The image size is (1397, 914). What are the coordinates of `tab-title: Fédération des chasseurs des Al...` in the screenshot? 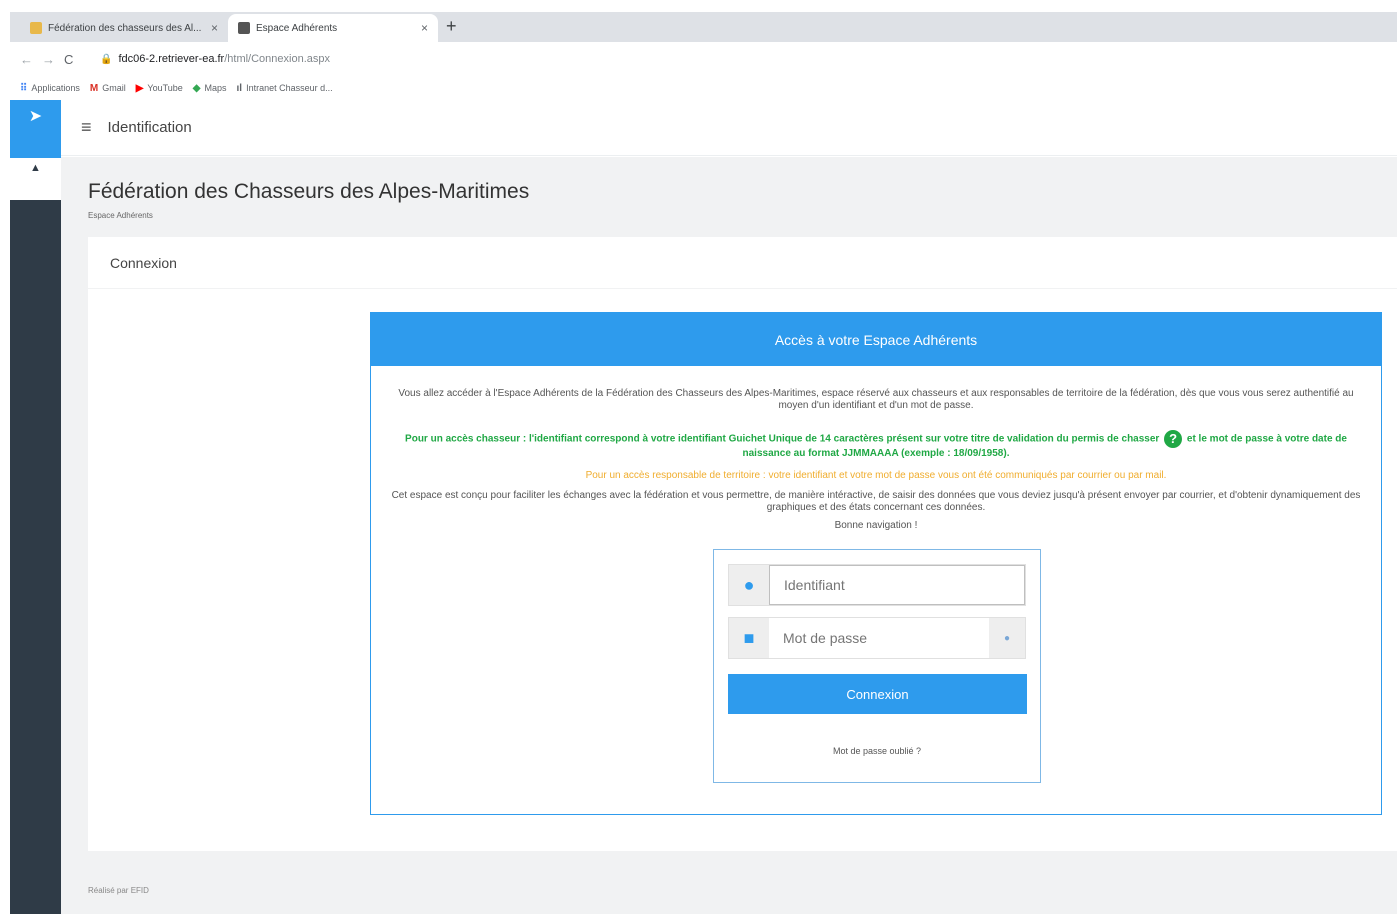 It's located at (125, 28).